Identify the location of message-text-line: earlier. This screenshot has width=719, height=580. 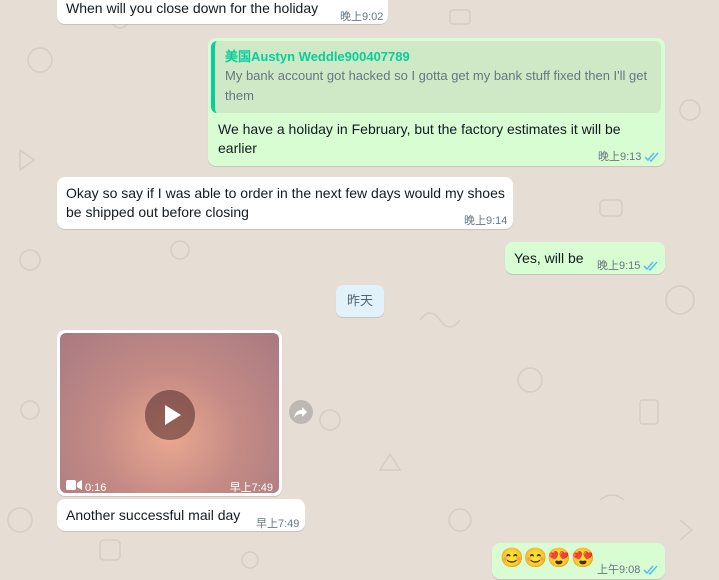
(237, 148).